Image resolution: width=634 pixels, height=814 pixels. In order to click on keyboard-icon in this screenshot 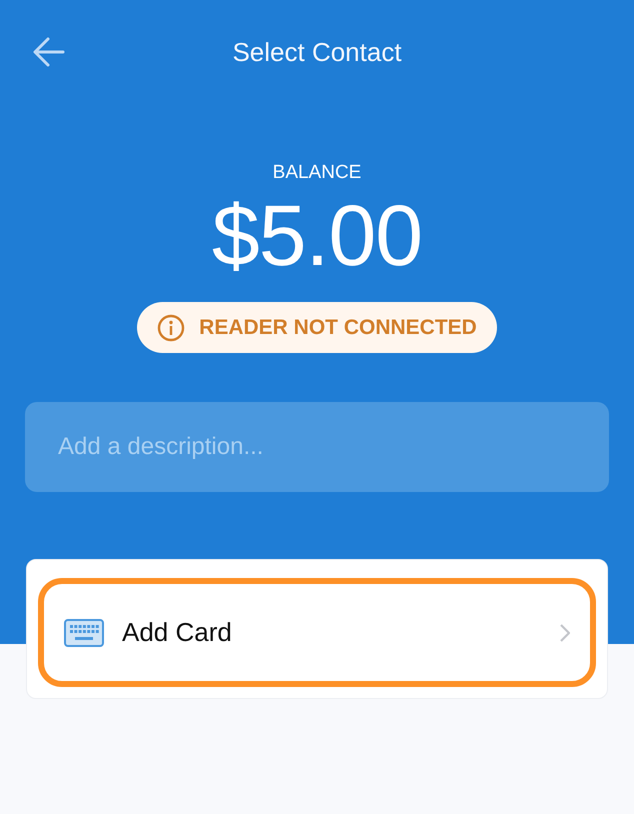, I will do `click(84, 632)`.